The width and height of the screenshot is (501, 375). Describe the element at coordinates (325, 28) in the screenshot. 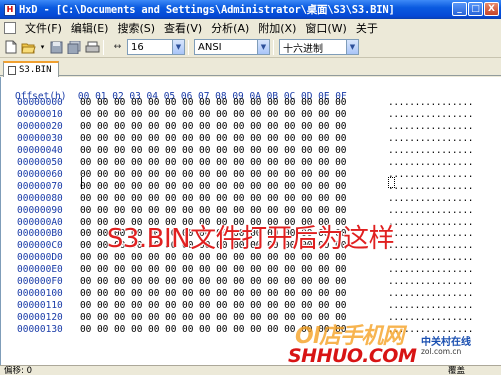

I see `menu-window: 窗口(W)` at that location.